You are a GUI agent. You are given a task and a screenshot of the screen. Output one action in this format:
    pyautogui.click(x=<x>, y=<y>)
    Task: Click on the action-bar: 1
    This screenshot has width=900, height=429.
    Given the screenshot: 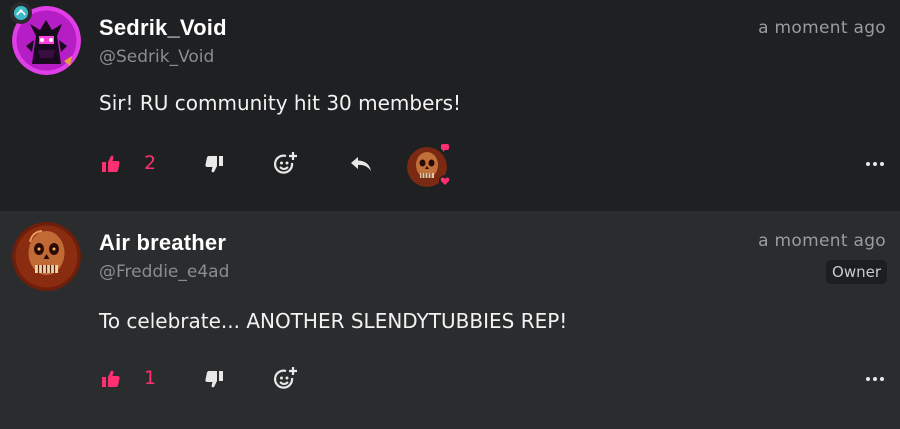 What is the action you would take?
    pyautogui.click(x=450, y=380)
    